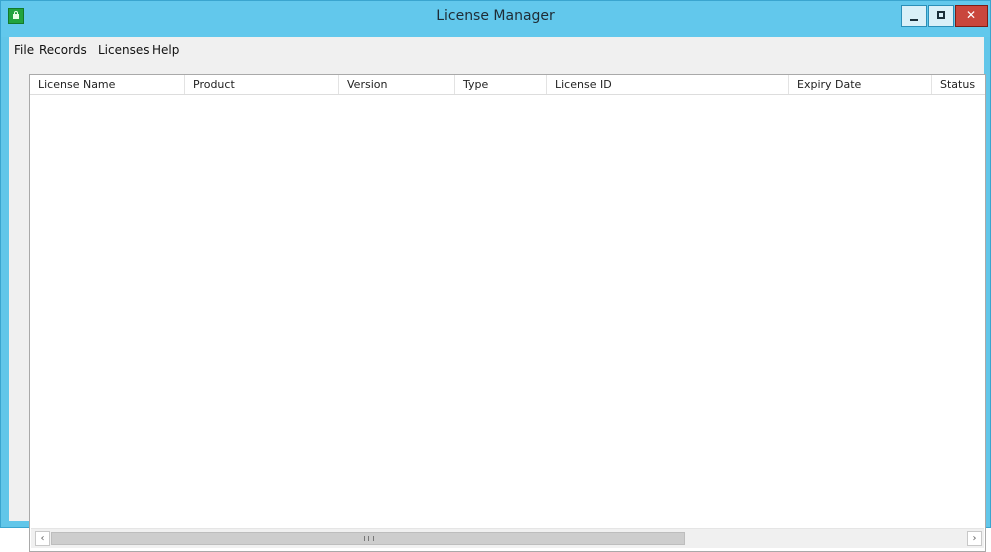 The image size is (991, 552). I want to click on scroll-right-button: ›, so click(974, 538).